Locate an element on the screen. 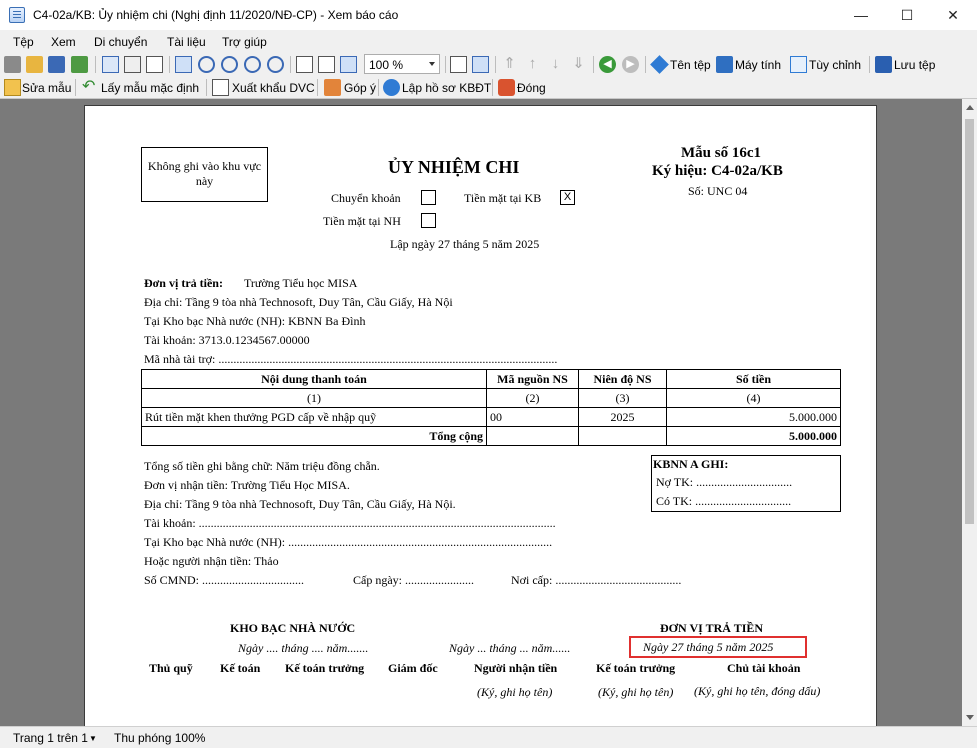 This screenshot has width=977, height=748. preview-icon is located at coordinates (154, 64).